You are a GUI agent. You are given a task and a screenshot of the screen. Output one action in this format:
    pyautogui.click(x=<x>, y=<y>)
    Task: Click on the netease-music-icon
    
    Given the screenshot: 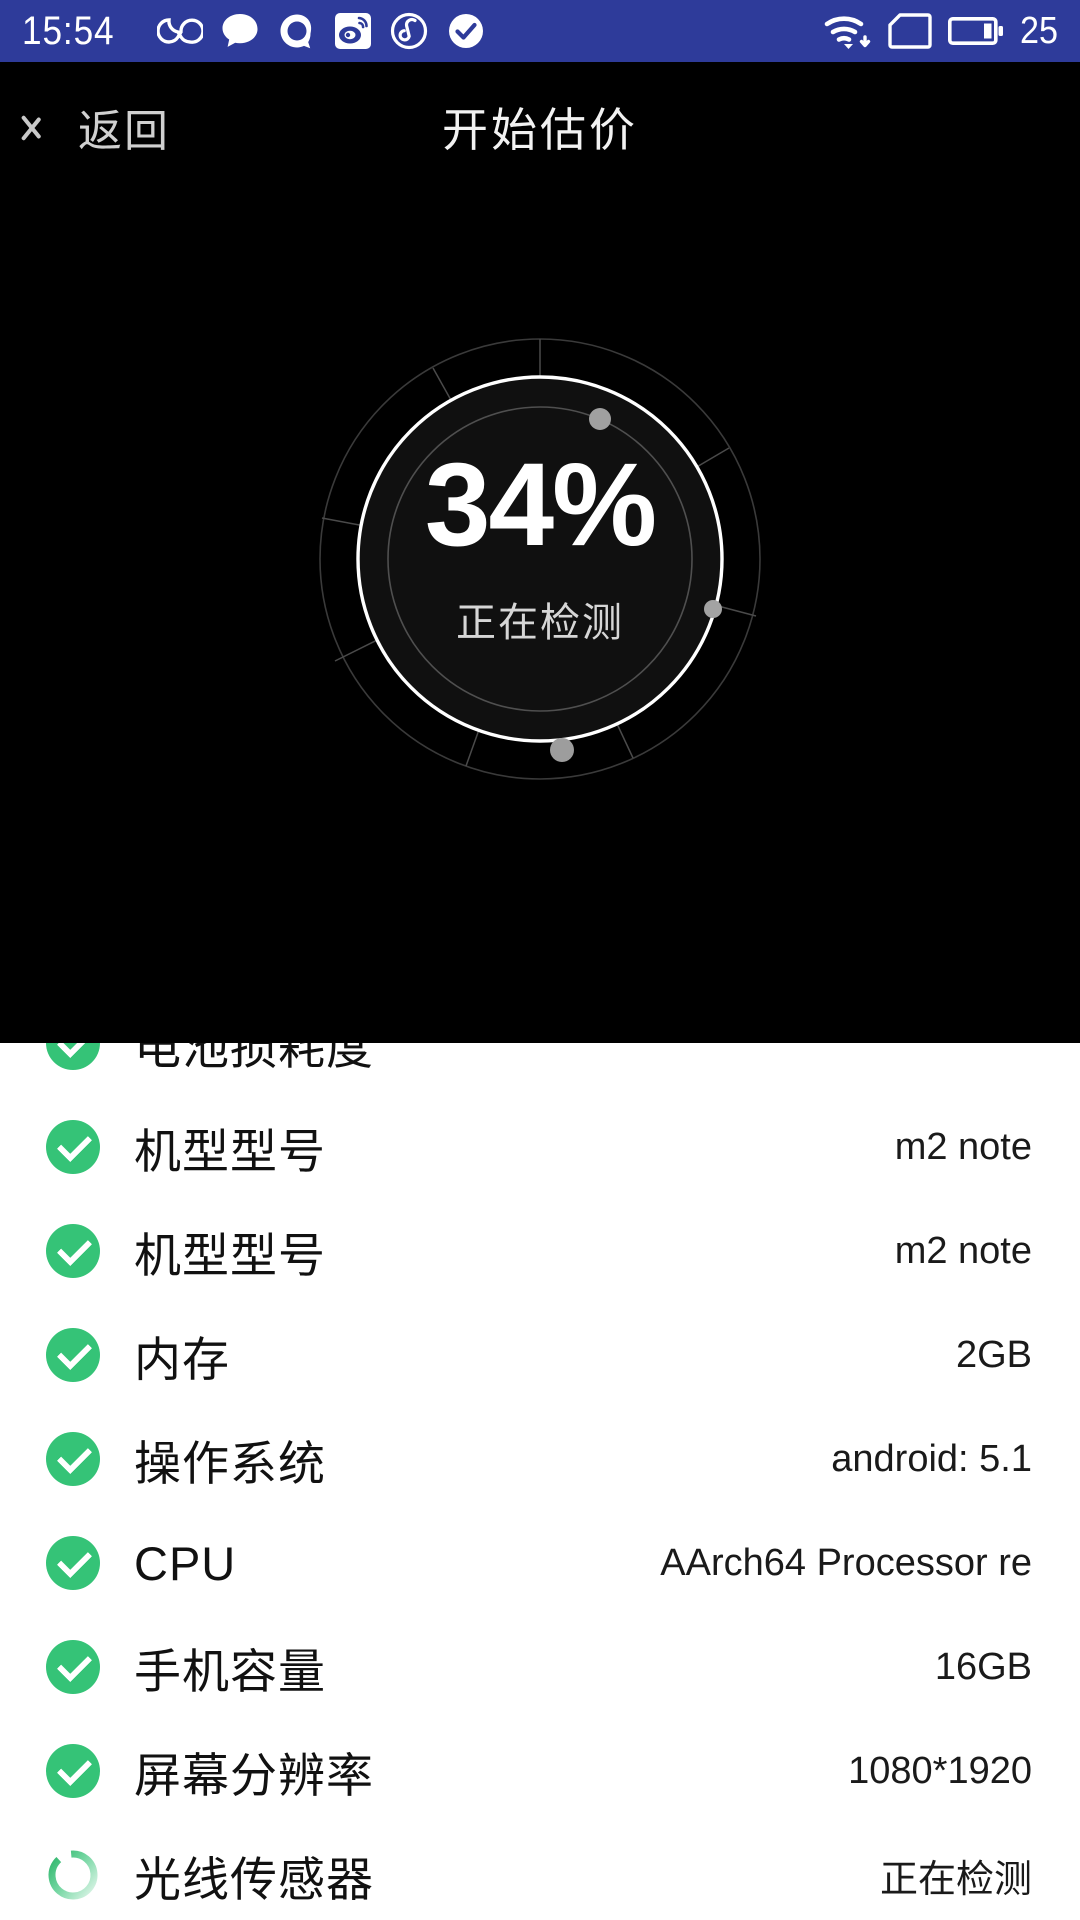 What is the action you would take?
    pyautogui.click(x=409, y=31)
    